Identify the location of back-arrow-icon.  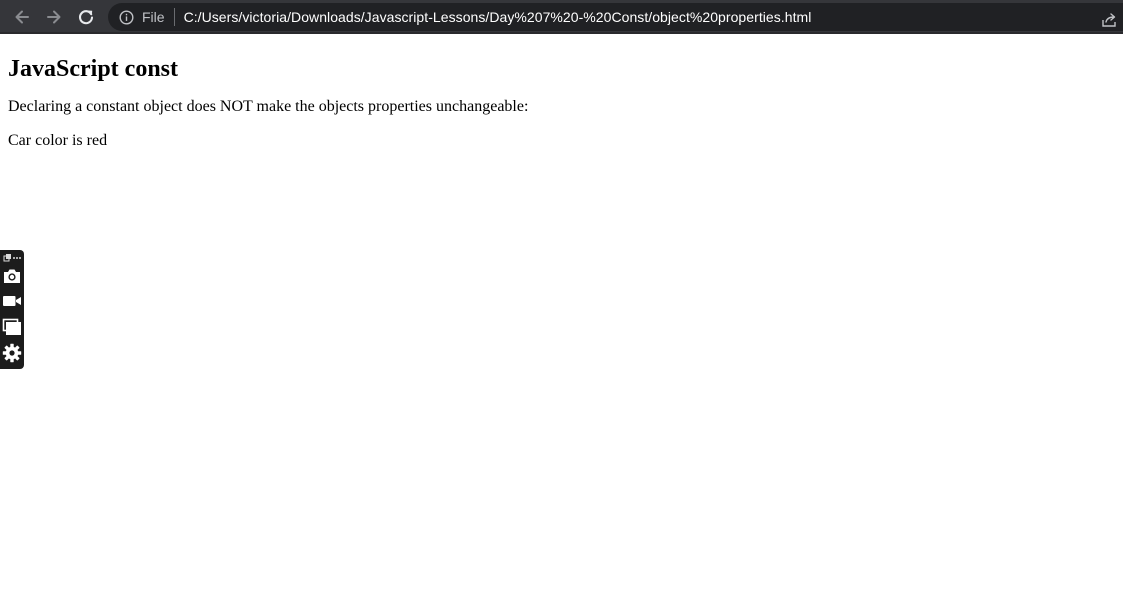
(22, 17).